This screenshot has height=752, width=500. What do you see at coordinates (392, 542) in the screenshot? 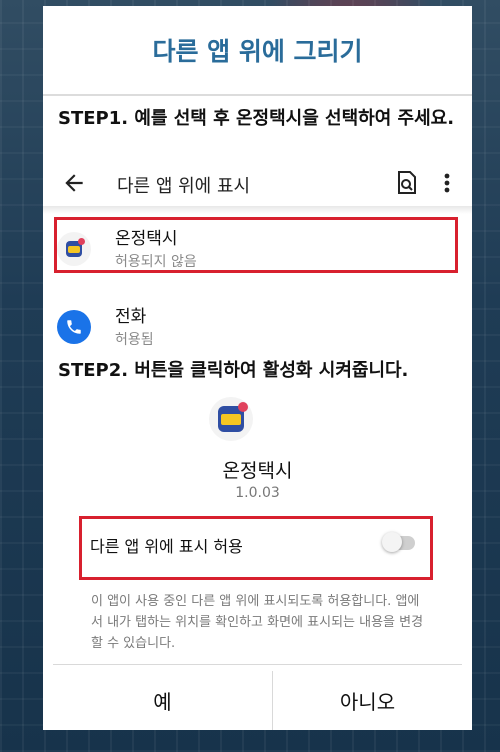
I see `toggle-knob` at bounding box center [392, 542].